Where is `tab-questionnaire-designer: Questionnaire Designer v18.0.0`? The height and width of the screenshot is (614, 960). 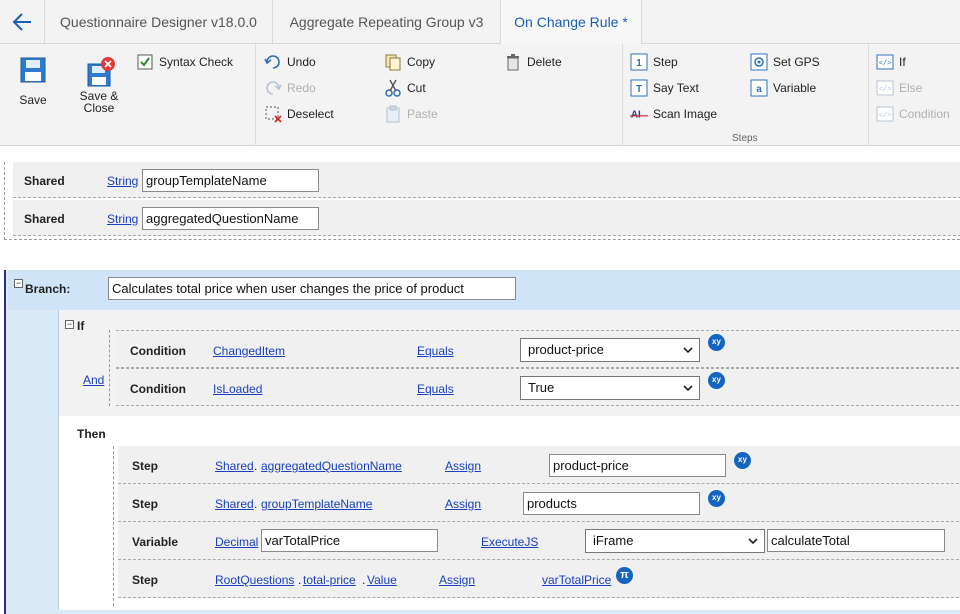
tab-questionnaire-designer: Questionnaire Designer v18.0.0 is located at coordinates (158, 22).